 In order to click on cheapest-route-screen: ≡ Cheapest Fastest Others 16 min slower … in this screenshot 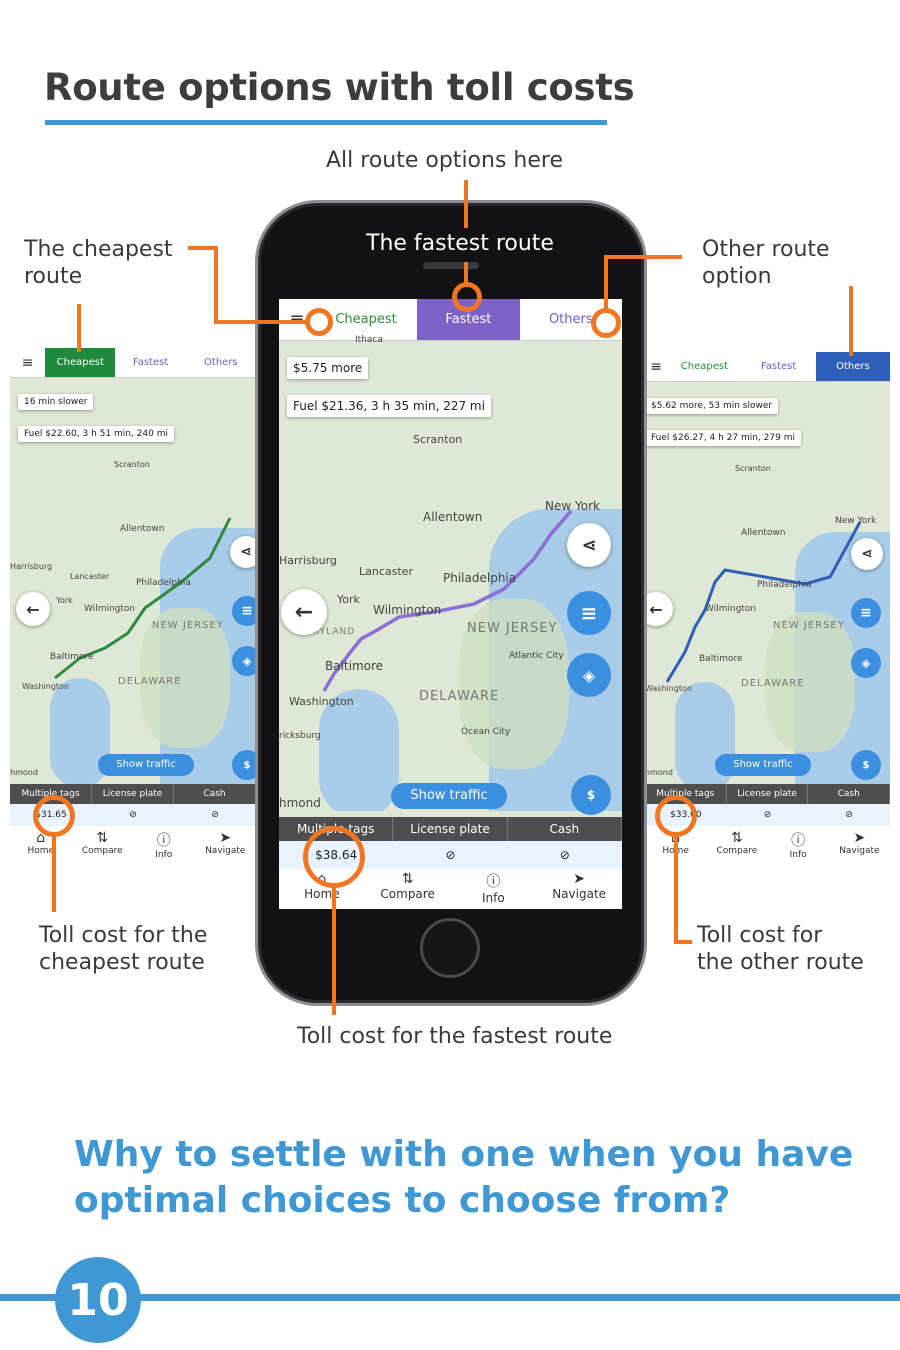, I will do `click(133, 608)`.